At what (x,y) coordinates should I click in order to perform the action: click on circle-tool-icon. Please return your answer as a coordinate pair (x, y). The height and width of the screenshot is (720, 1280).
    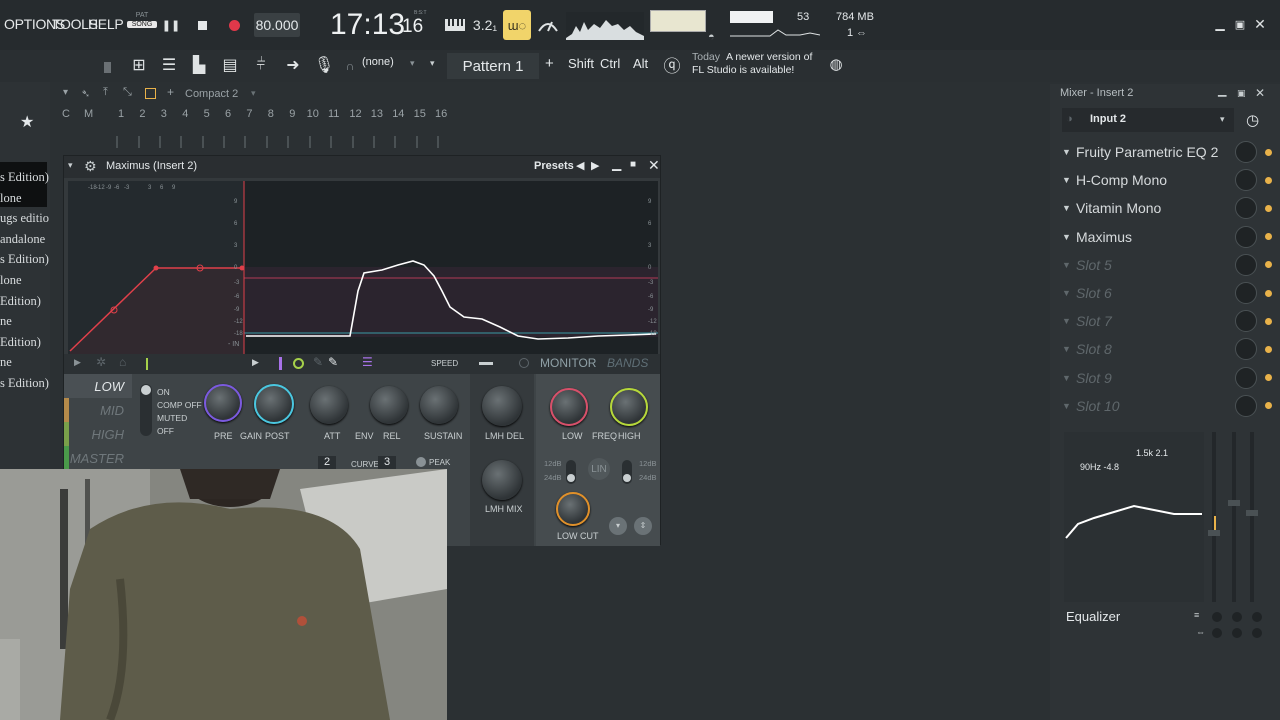
    Looking at the image, I should click on (298, 363).